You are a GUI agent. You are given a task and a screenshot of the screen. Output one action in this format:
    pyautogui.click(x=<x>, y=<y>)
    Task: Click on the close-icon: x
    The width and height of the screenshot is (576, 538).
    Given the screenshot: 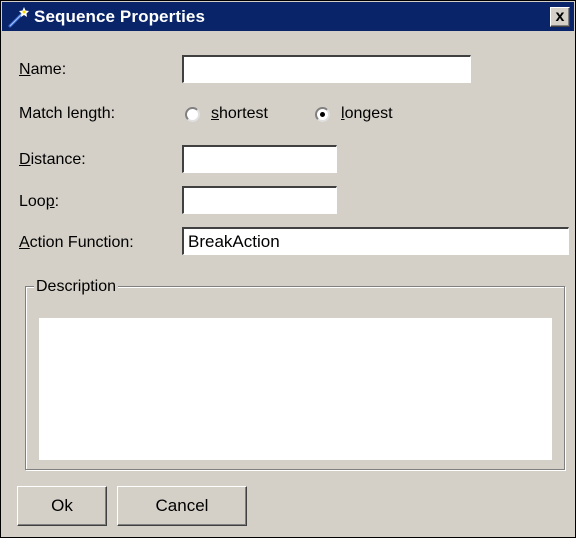 What is the action you would take?
    pyautogui.click(x=560, y=16)
    